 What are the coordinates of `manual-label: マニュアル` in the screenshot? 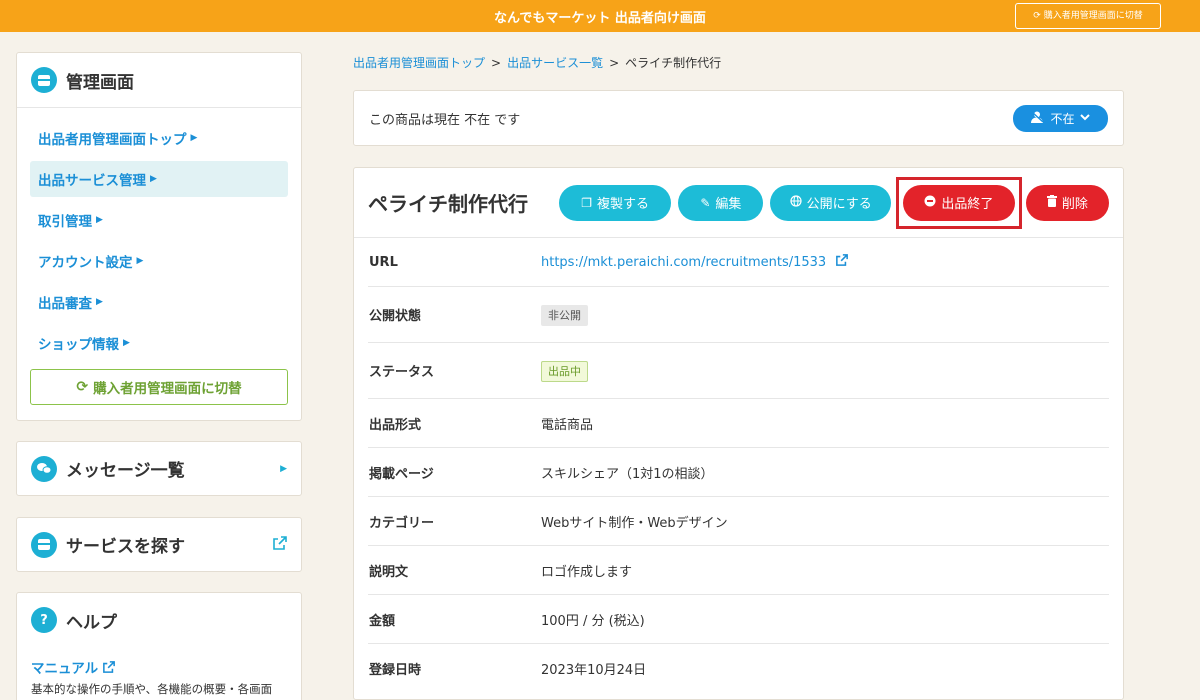 It's located at (65, 669).